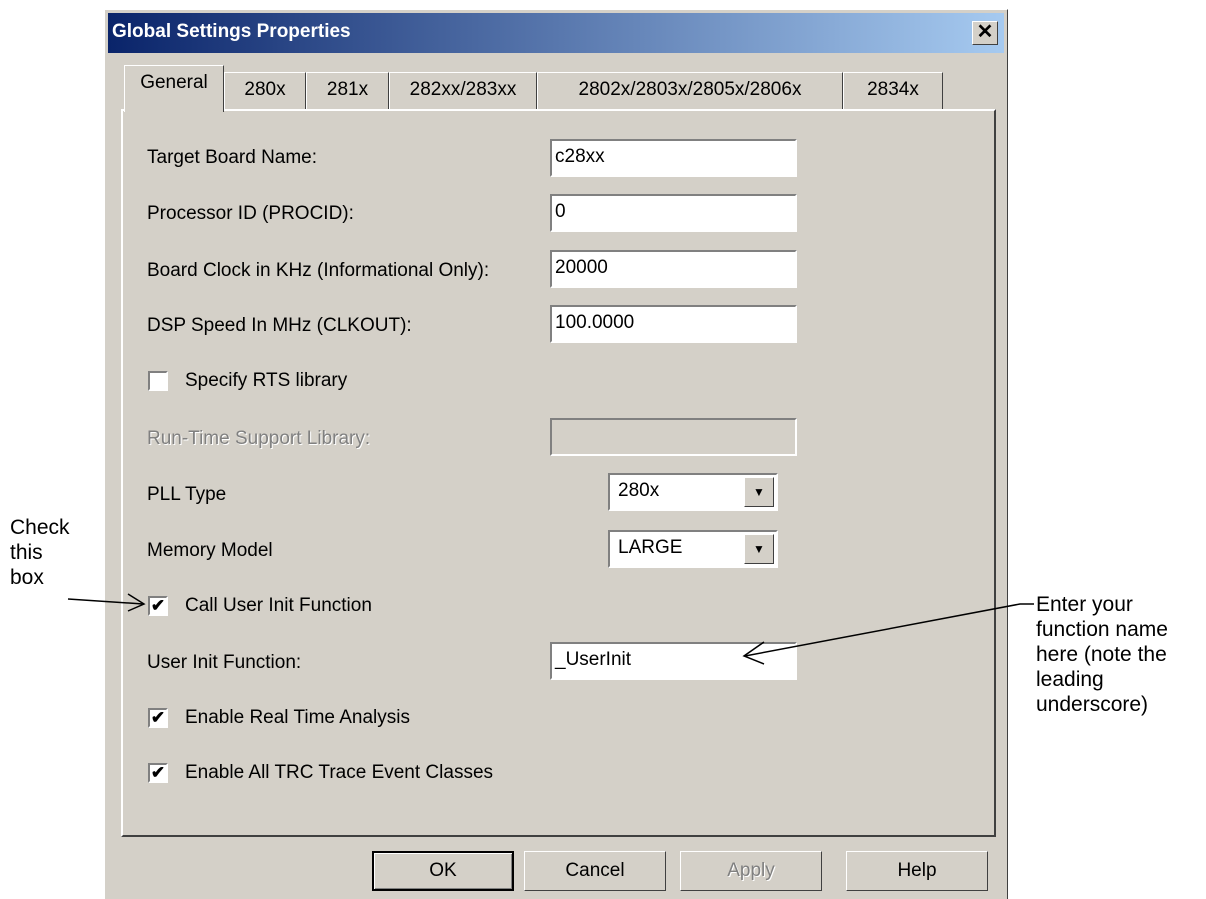  Describe the element at coordinates (889, 630) in the screenshot. I see `right-arrow-line` at that location.